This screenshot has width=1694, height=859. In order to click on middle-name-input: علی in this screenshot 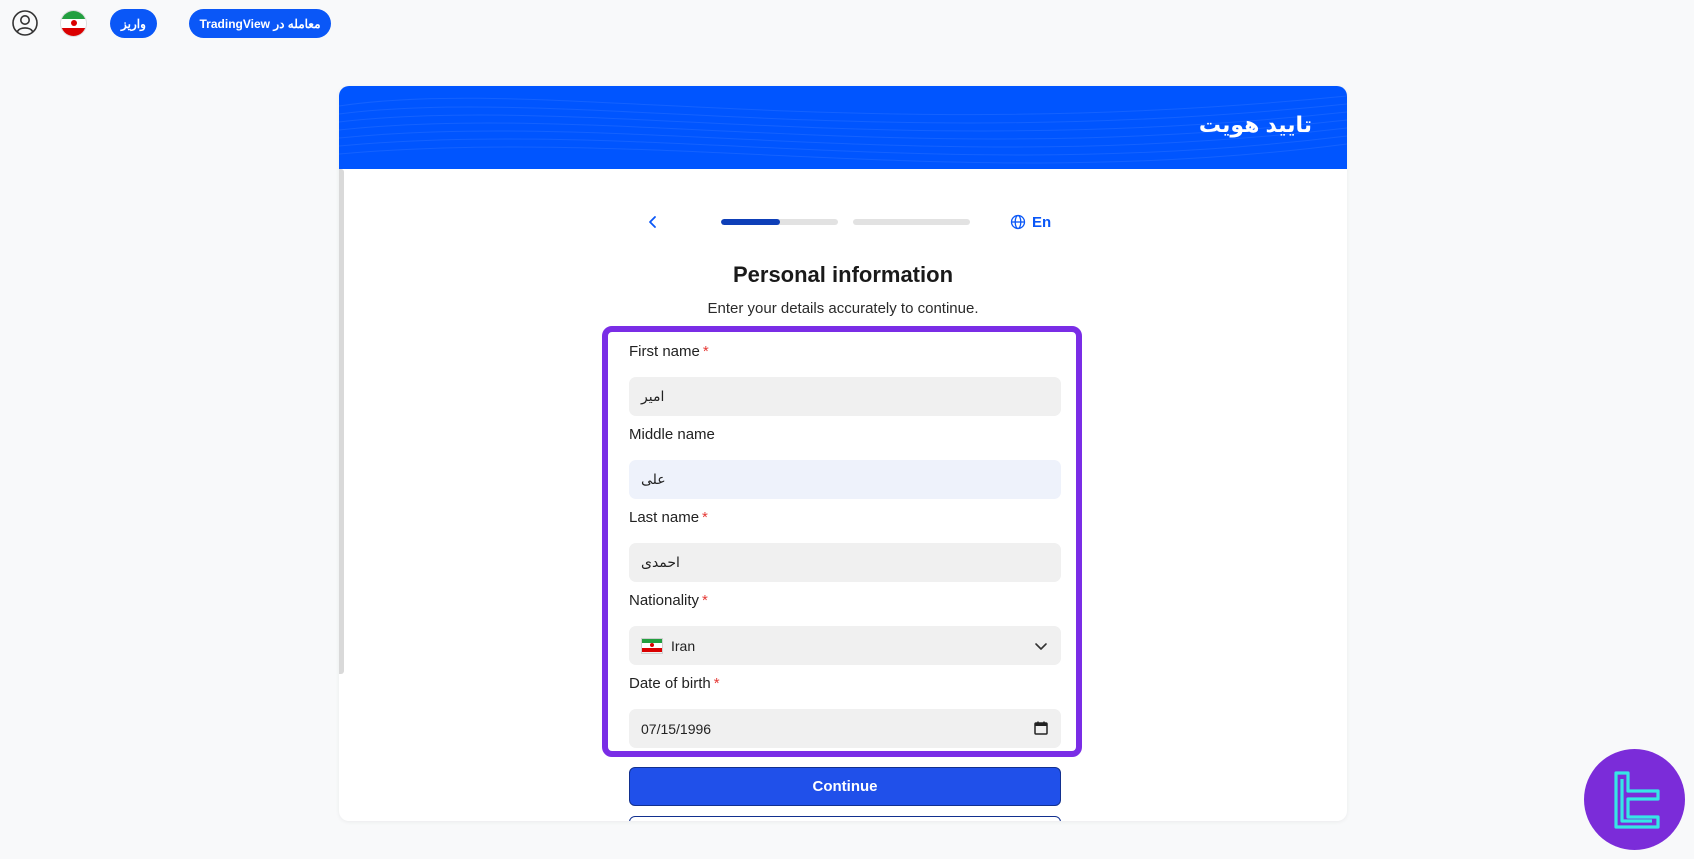, I will do `click(845, 479)`.